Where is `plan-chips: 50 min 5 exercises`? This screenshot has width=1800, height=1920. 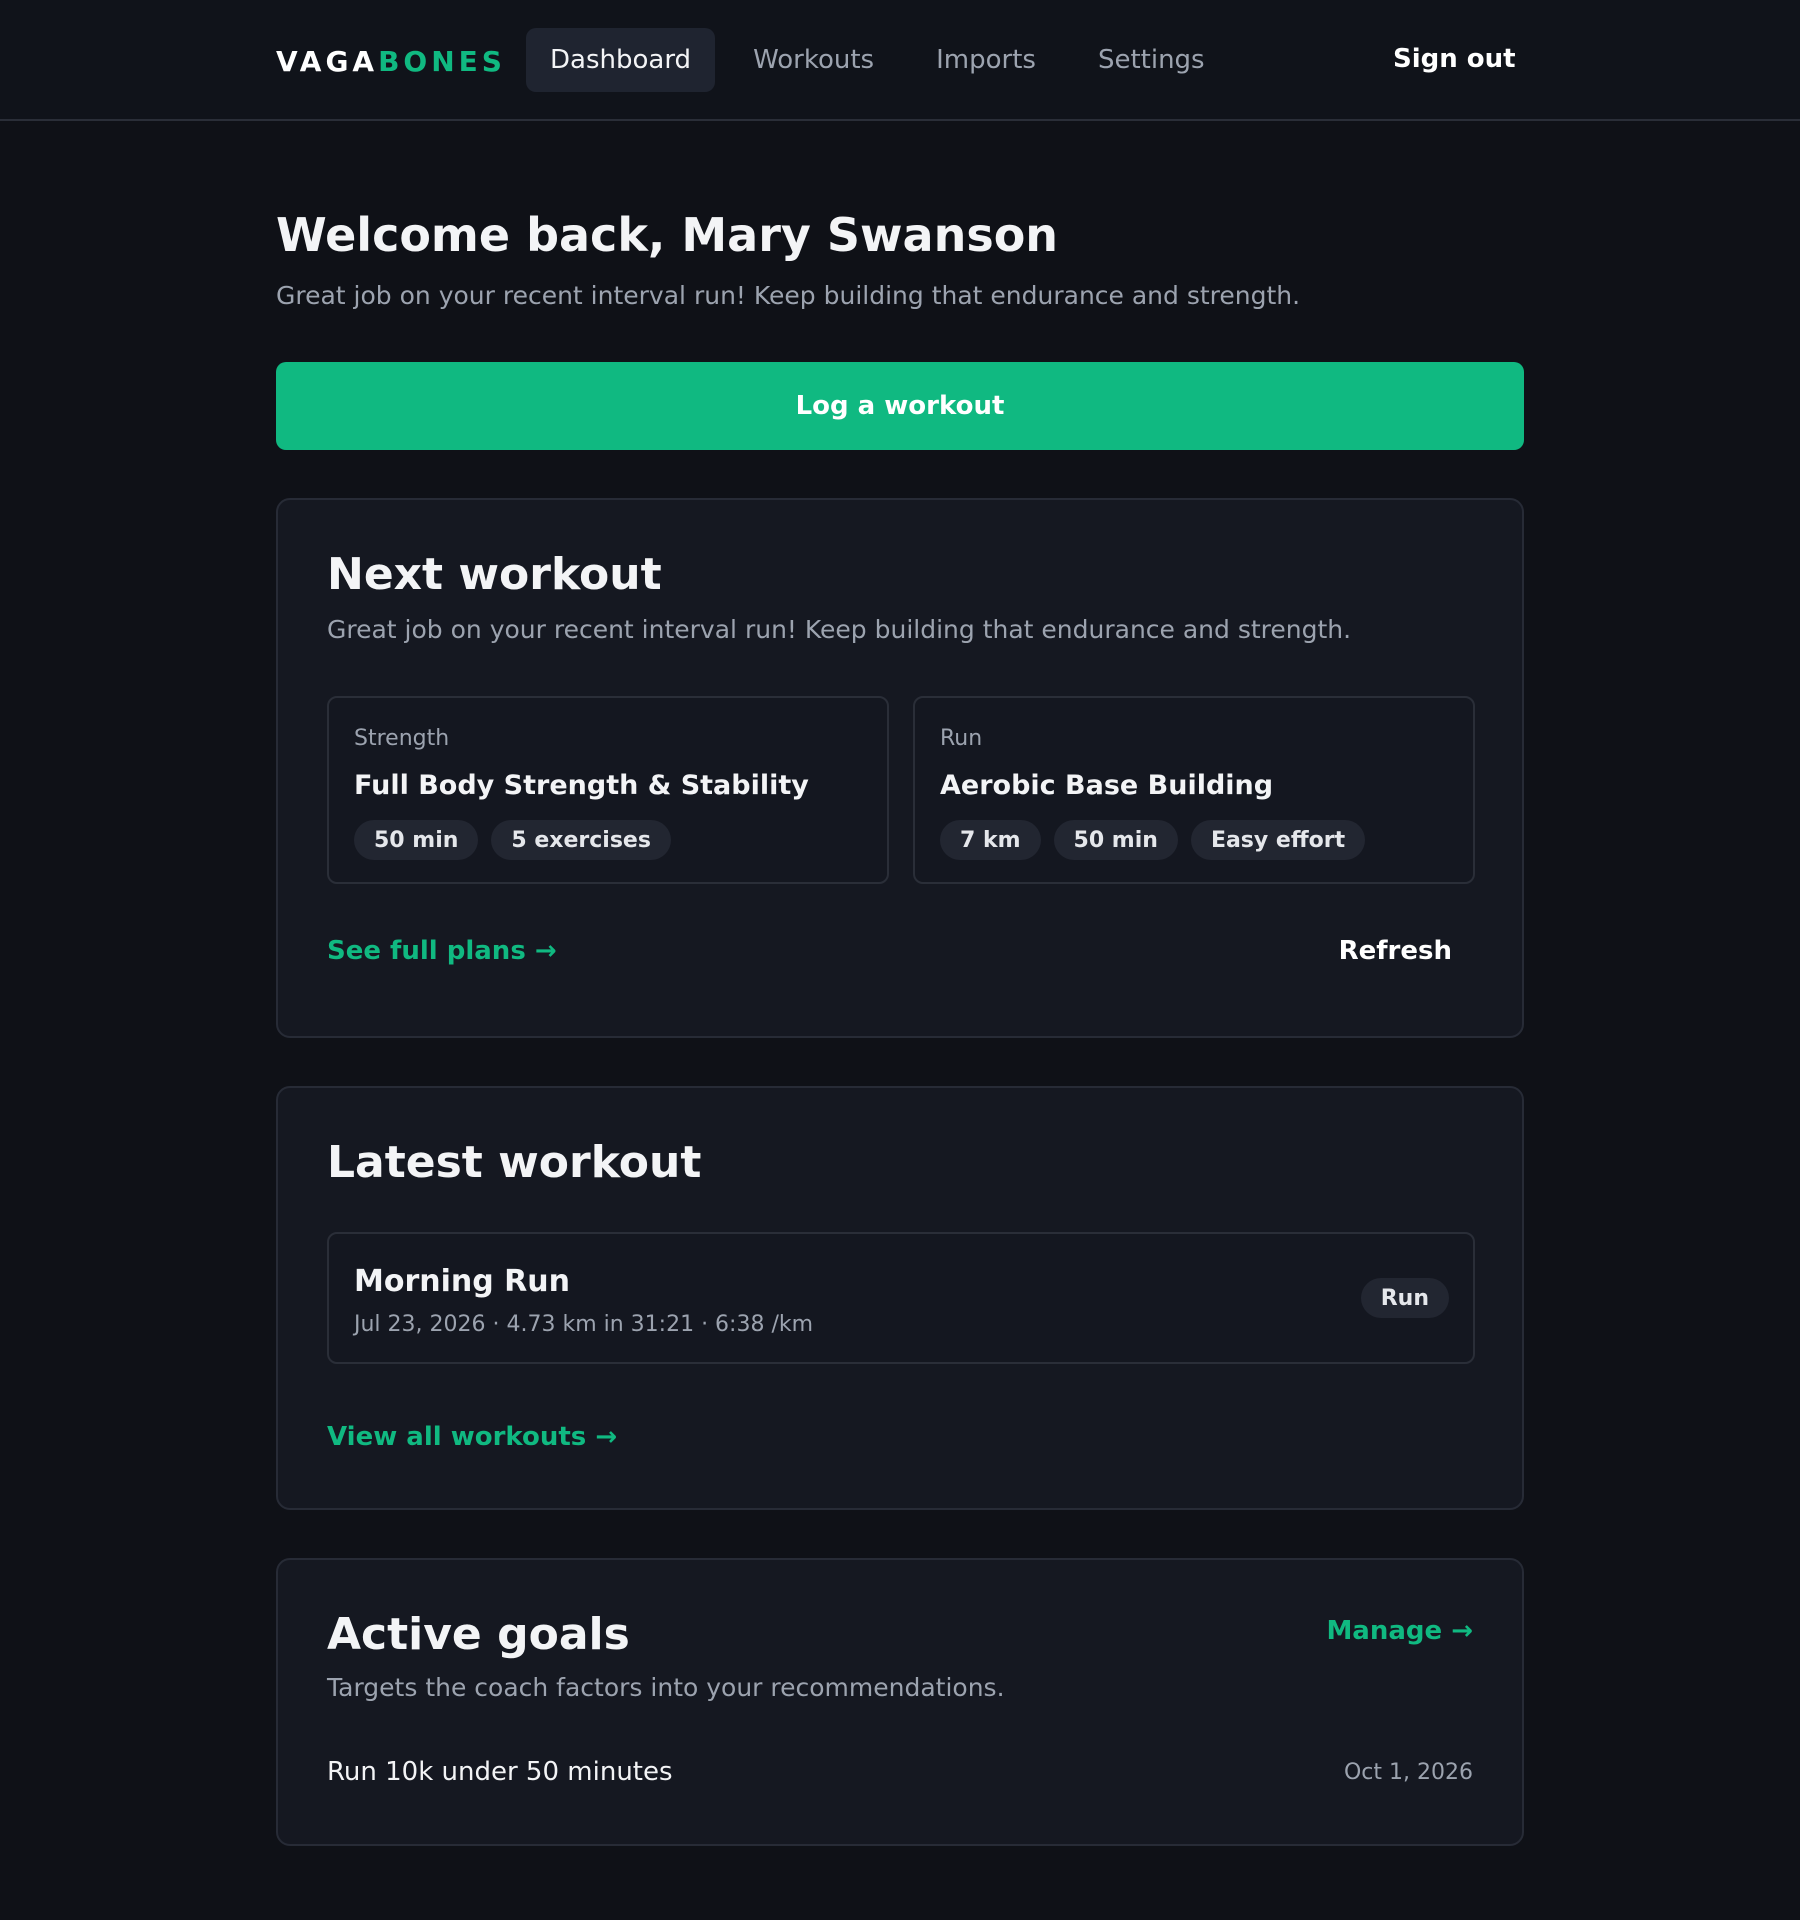 plan-chips: 50 min 5 exercises is located at coordinates (512, 840).